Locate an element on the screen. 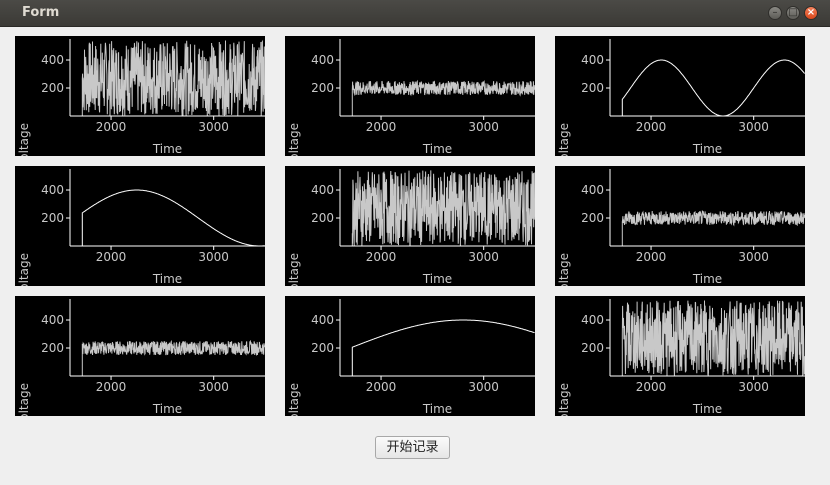 The image size is (830, 485). chart-svg: 200 400 2000 3000 Time sEMG1 Voltage is located at coordinates (141, 97).